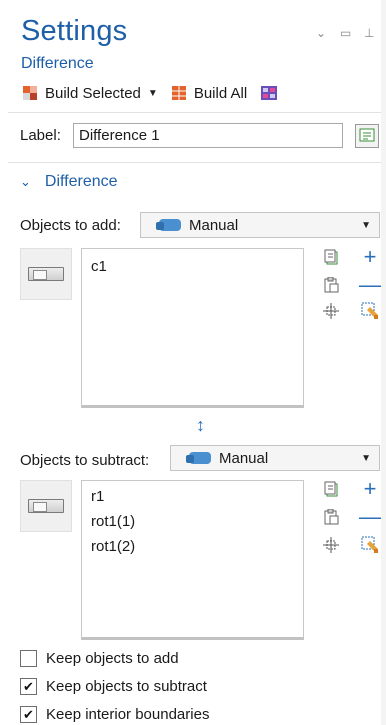 The width and height of the screenshot is (386, 725). I want to click on keep-objects-to-subtract-checkbox: ✔, so click(28, 686).